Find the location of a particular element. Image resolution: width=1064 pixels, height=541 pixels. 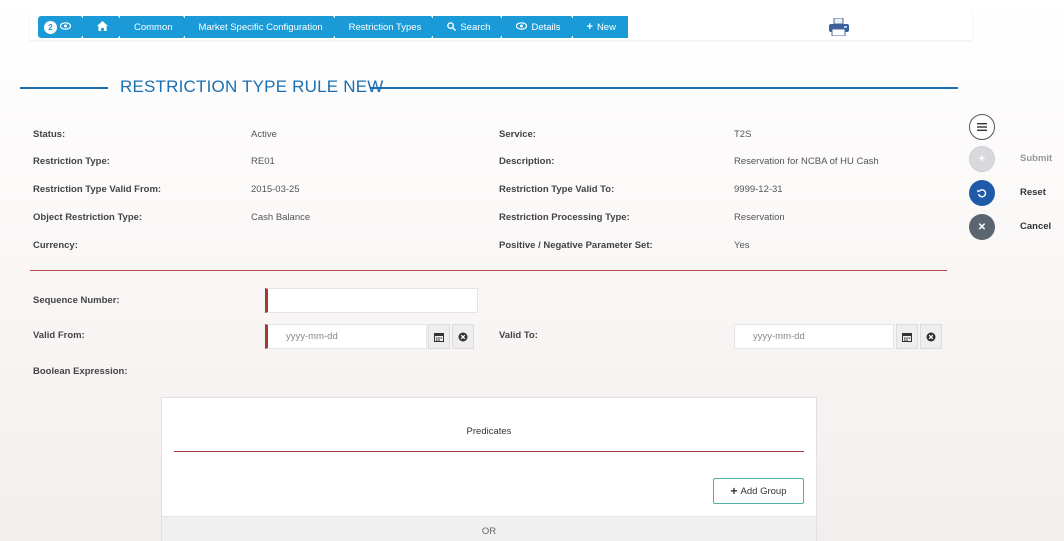

breadcrumb-restriction-types: Restriction Types is located at coordinates (387, 27).